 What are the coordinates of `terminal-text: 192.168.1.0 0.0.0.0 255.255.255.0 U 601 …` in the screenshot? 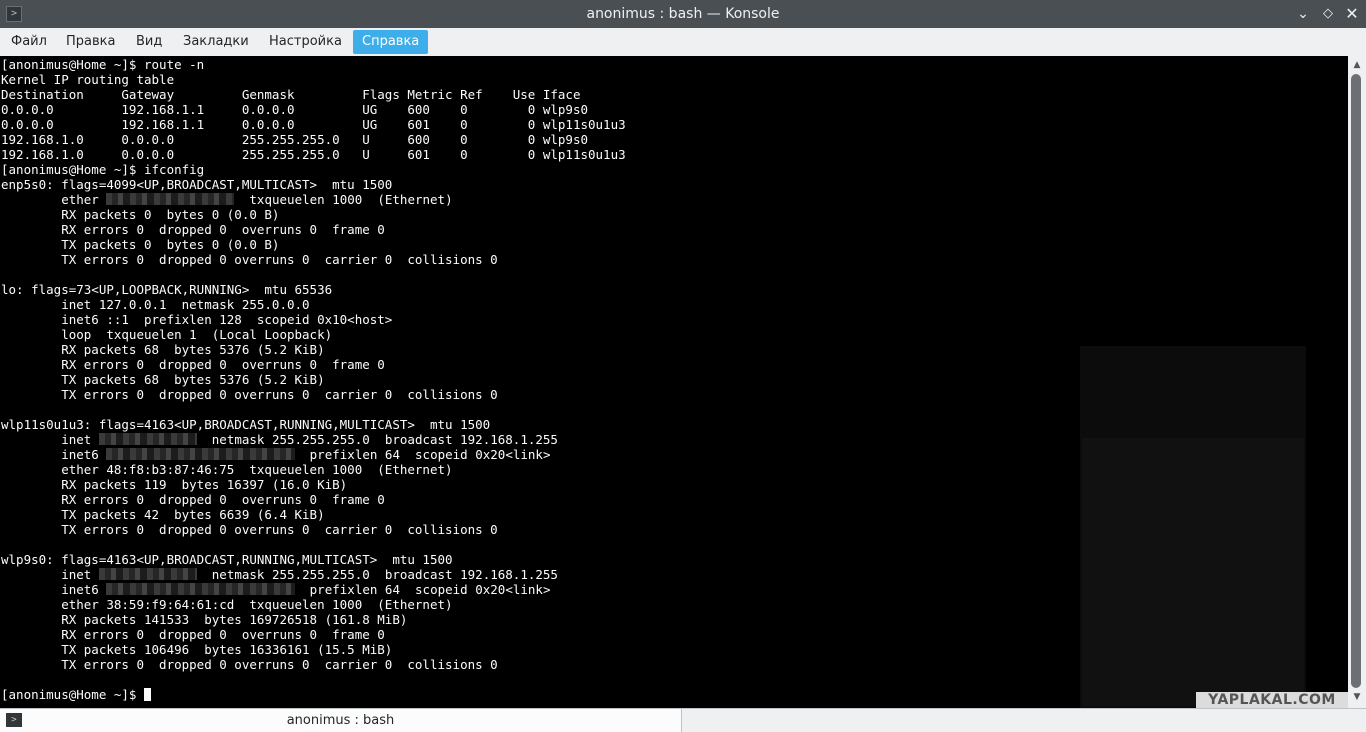 It's located at (313, 154).